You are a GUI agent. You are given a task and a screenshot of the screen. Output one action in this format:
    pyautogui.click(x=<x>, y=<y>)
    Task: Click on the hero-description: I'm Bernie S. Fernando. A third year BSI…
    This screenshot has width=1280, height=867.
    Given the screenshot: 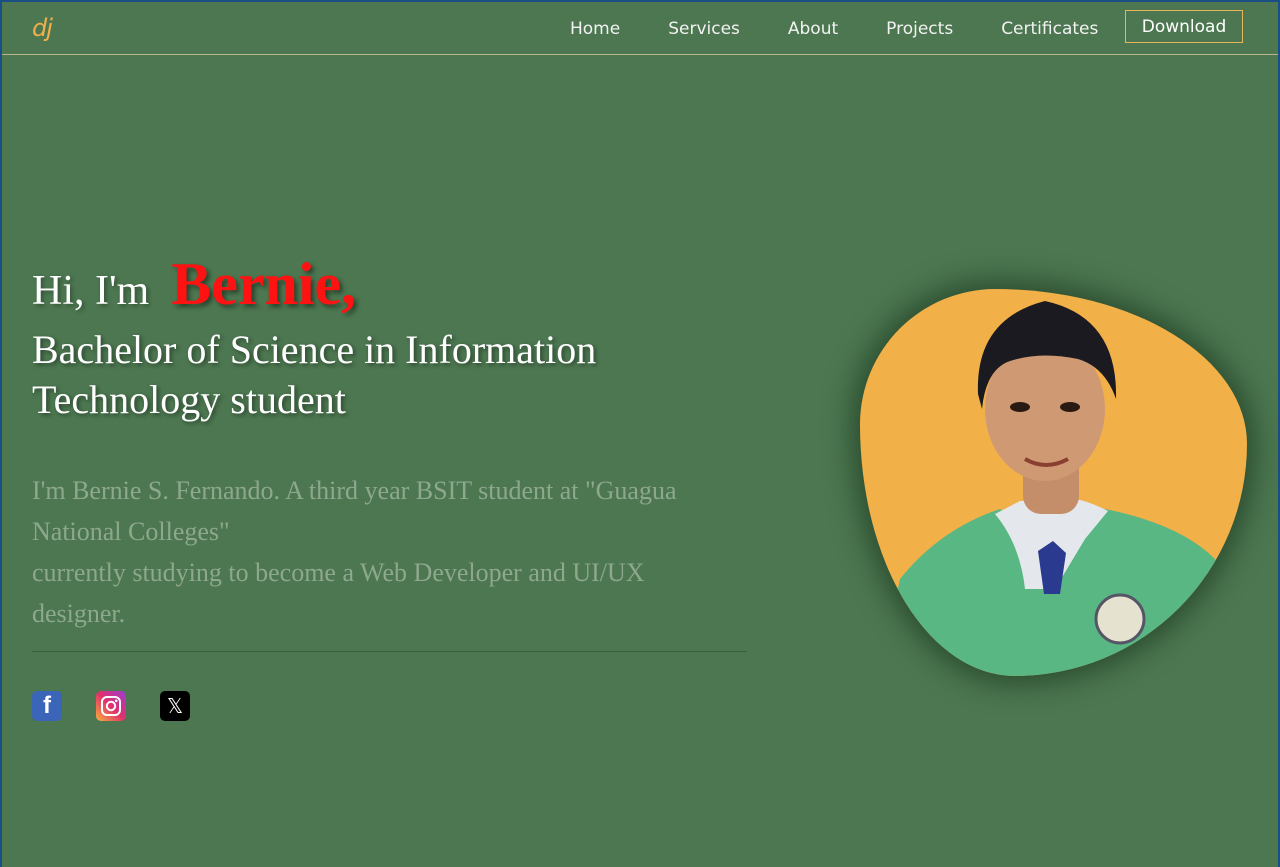 What is the action you would take?
    pyautogui.click(x=382, y=552)
    